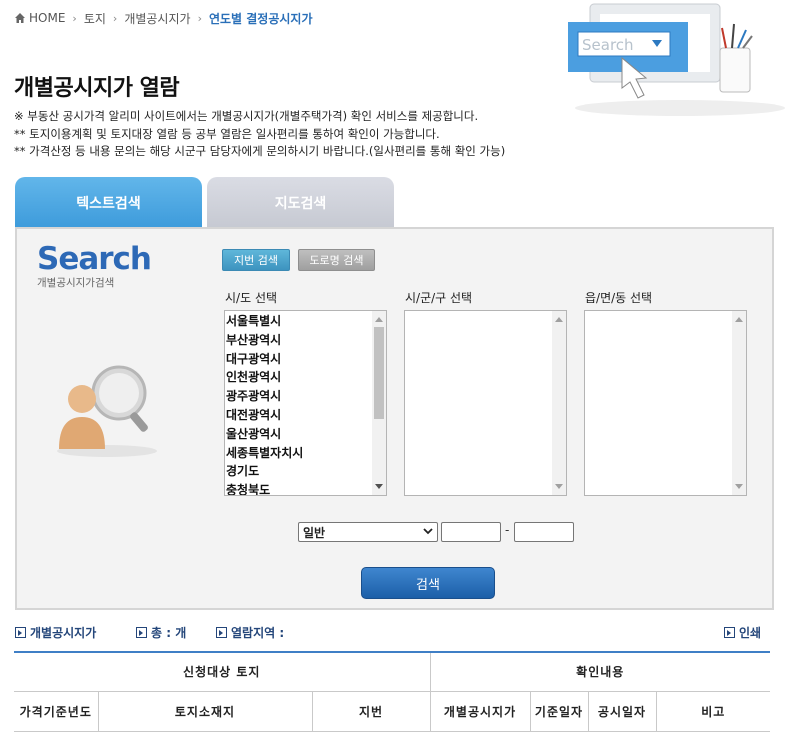 The image size is (790, 742). What do you see at coordinates (251, 298) in the screenshot?
I see `sido-label: 시/도 선택` at bounding box center [251, 298].